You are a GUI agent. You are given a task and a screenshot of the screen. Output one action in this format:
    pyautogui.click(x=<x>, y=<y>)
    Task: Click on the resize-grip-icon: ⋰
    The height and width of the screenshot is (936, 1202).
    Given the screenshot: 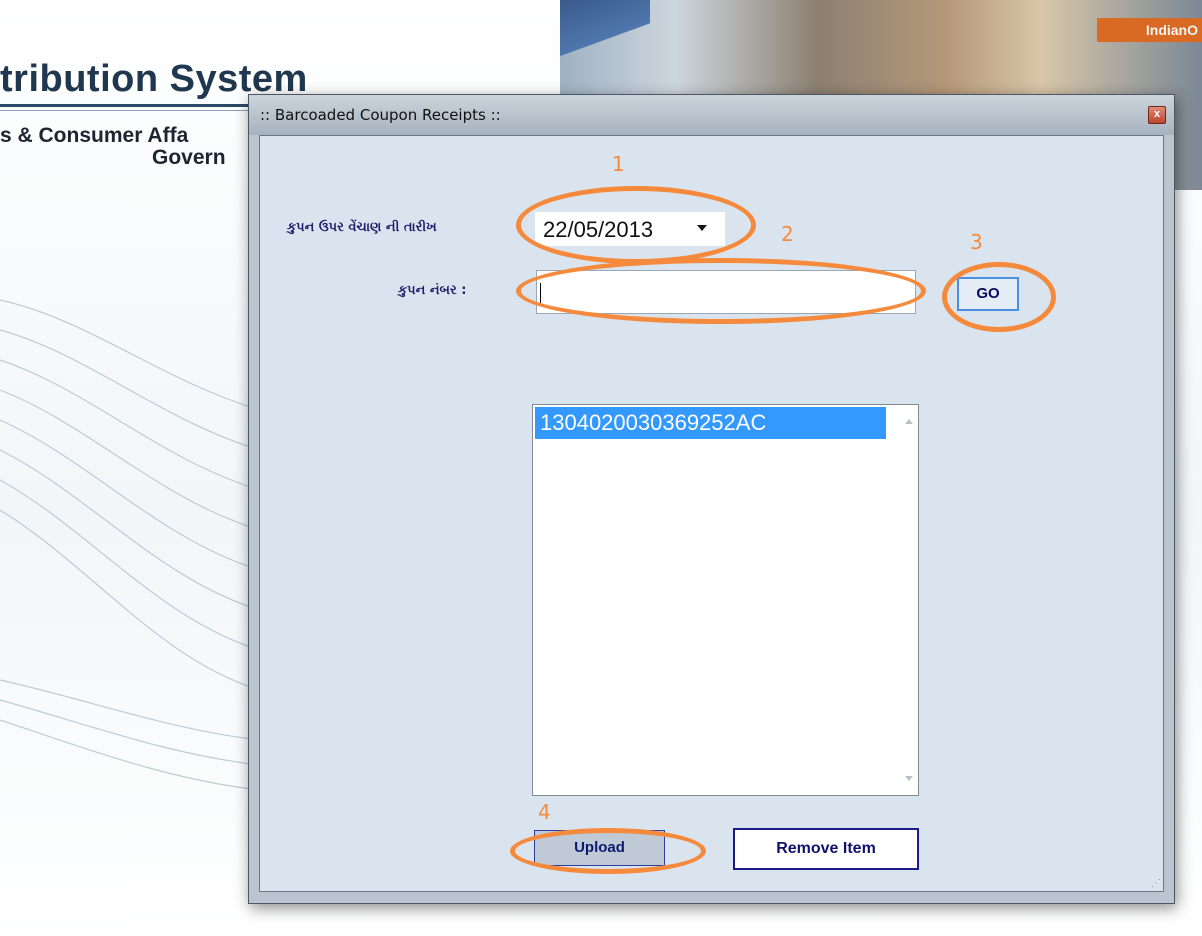 What is the action you would take?
    pyautogui.click(x=1156, y=883)
    